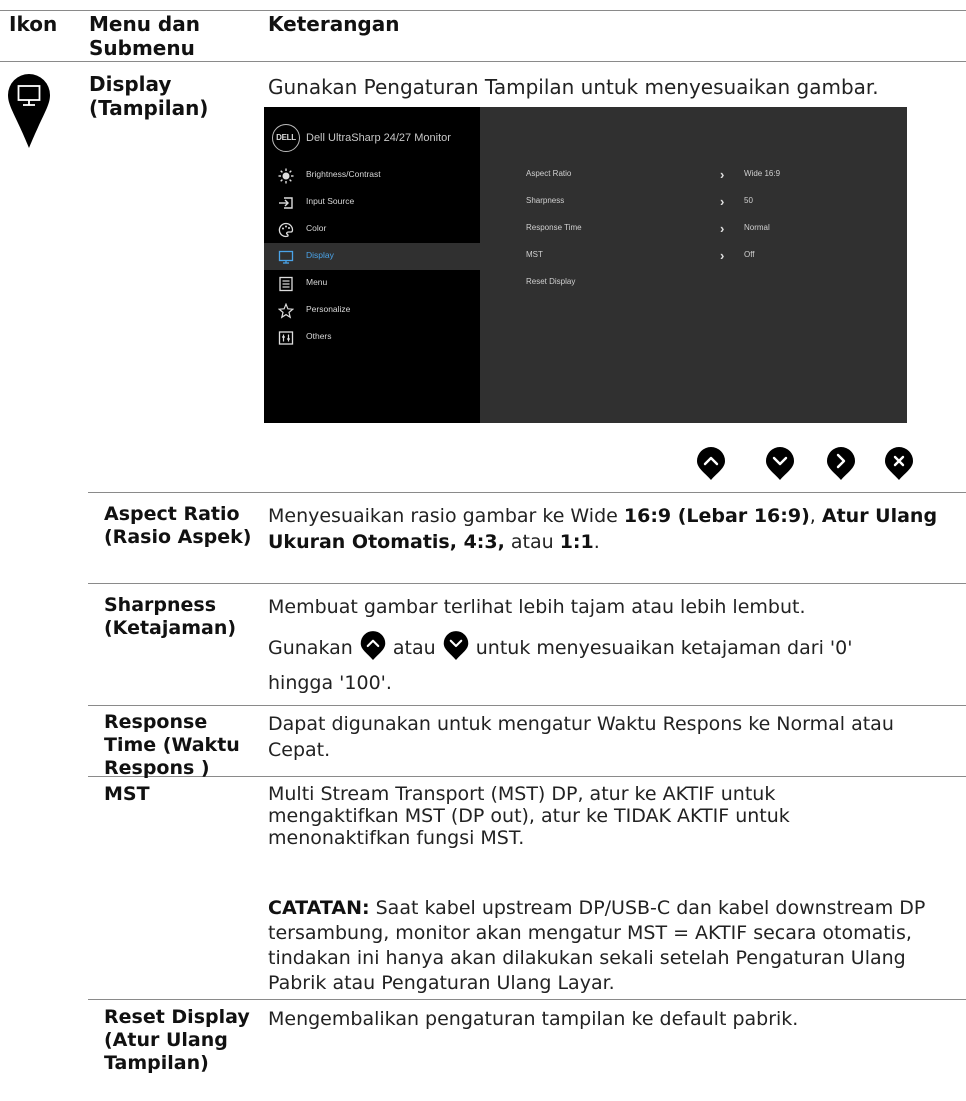 Image resolution: width=966 pixels, height=1101 pixels. Describe the element at coordinates (693, 256) in the screenshot. I see `osd-row-mst: MST › Off` at that location.